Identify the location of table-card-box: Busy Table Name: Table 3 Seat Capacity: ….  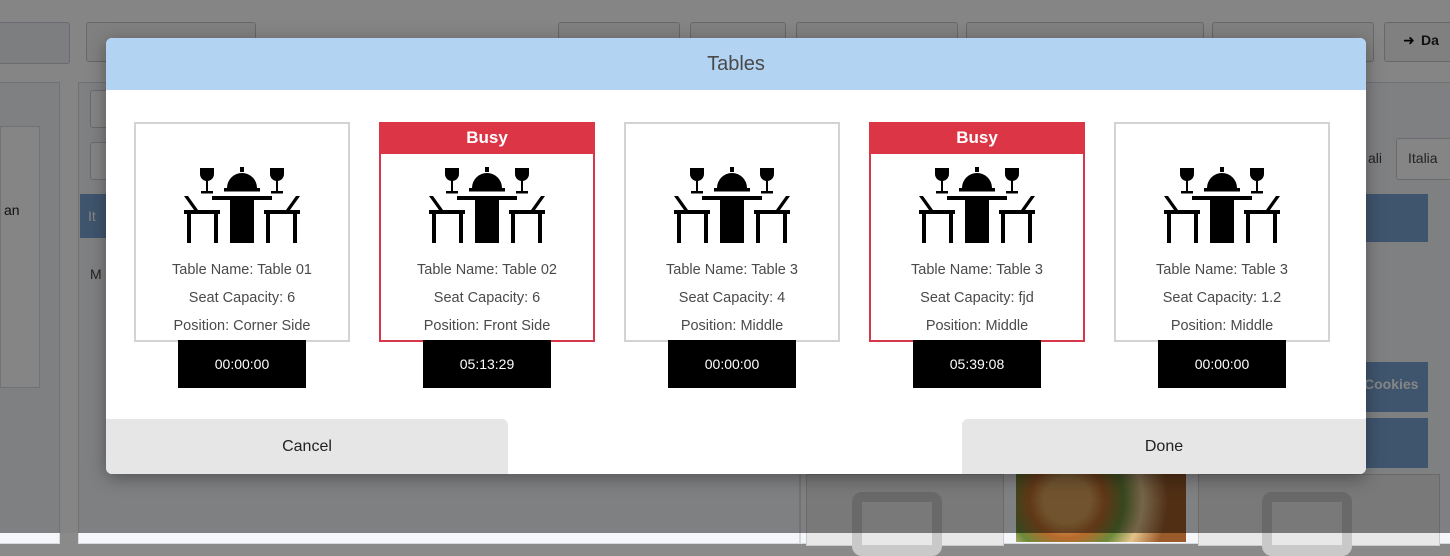
(977, 232).